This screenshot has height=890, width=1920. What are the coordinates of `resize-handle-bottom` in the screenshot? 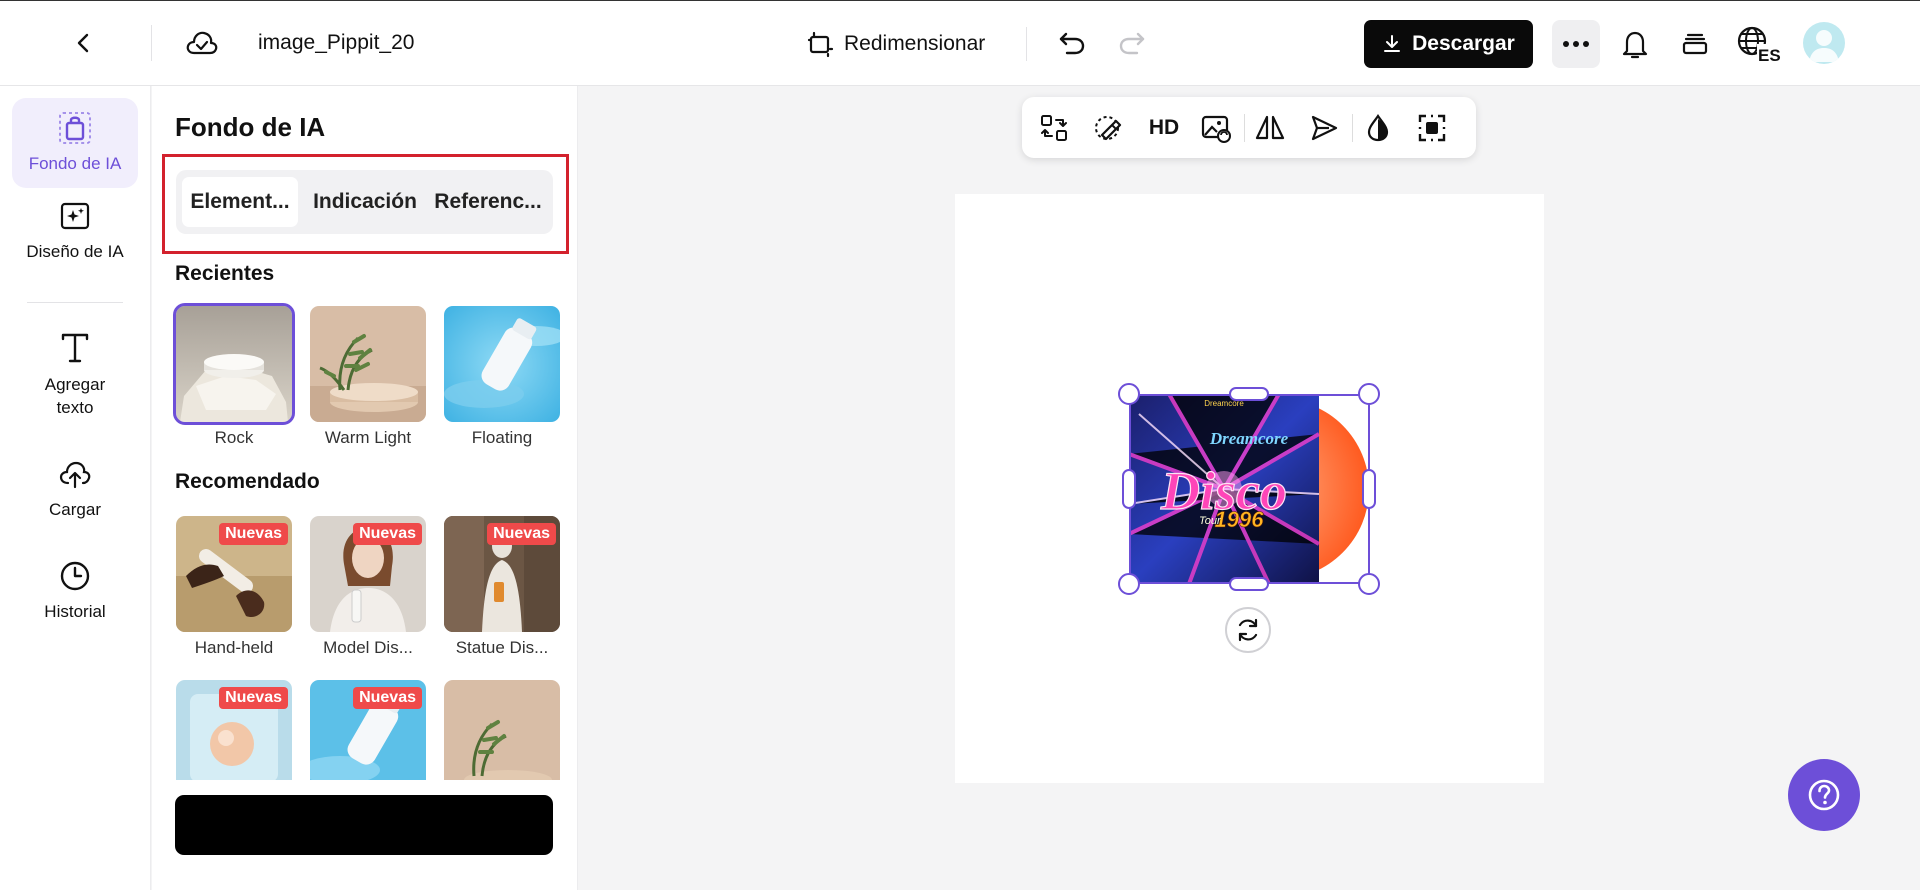 It's located at (1249, 584).